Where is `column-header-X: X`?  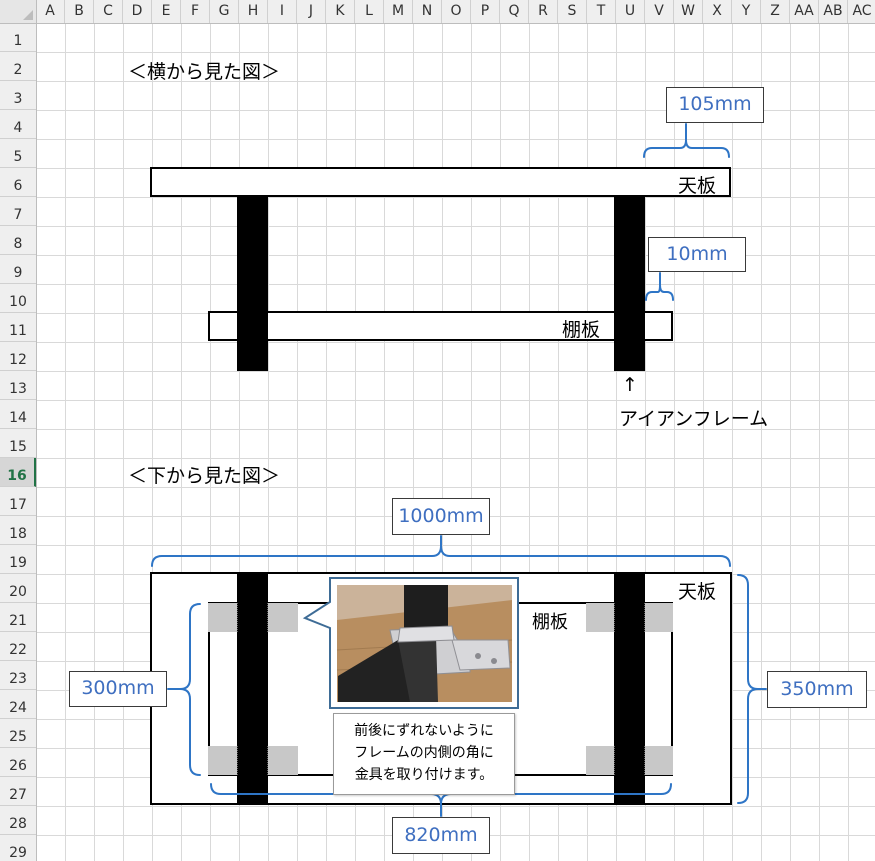
column-header-X: X is located at coordinates (717, 11).